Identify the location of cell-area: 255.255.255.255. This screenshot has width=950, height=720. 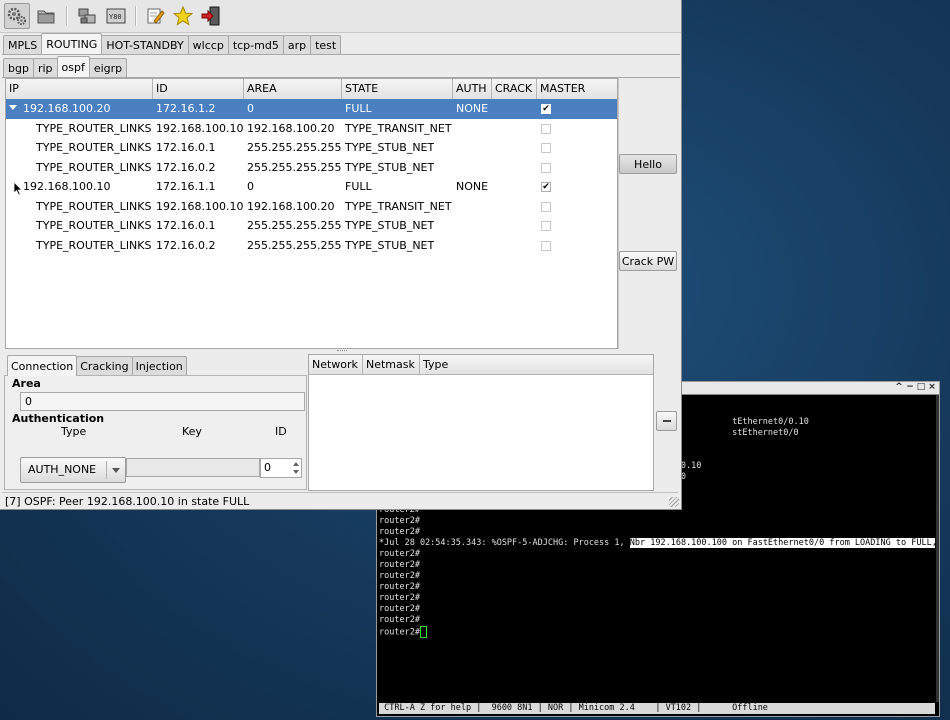
(294, 147).